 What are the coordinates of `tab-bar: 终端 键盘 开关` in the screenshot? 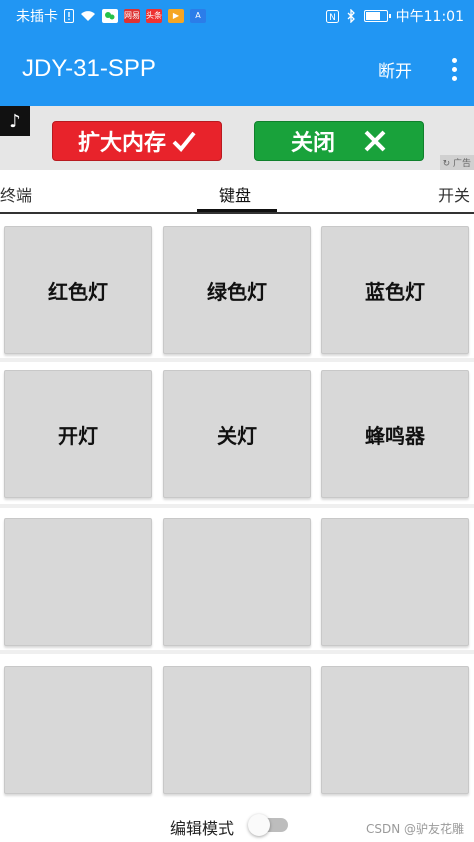 It's located at (237, 192).